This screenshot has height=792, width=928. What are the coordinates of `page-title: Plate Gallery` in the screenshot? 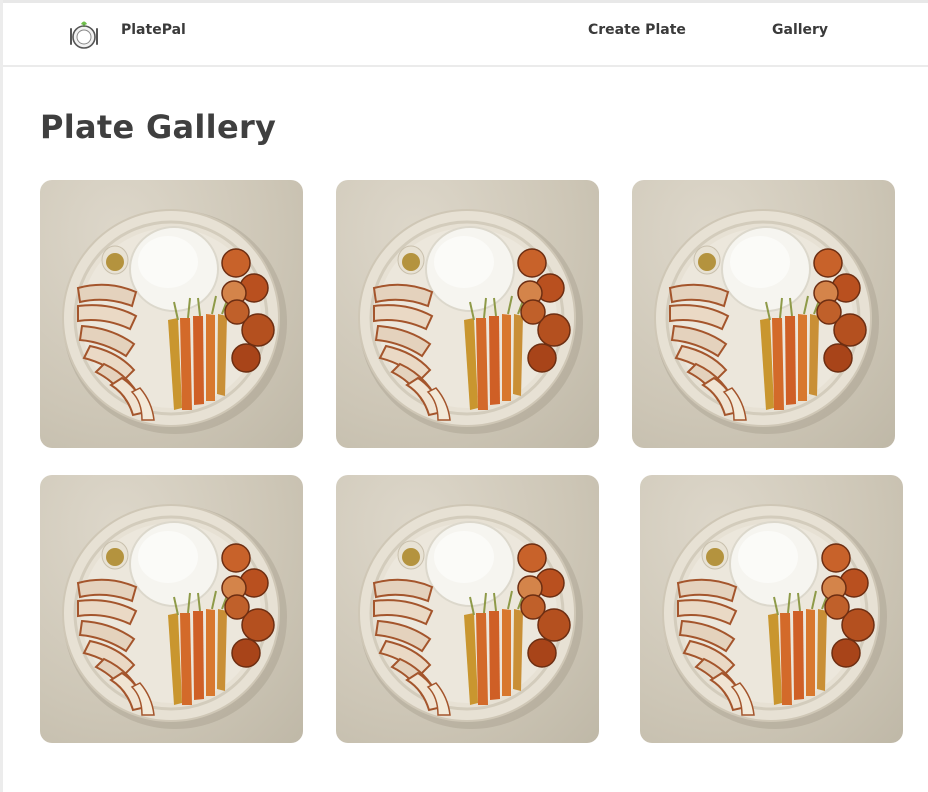 It's located at (158, 127).